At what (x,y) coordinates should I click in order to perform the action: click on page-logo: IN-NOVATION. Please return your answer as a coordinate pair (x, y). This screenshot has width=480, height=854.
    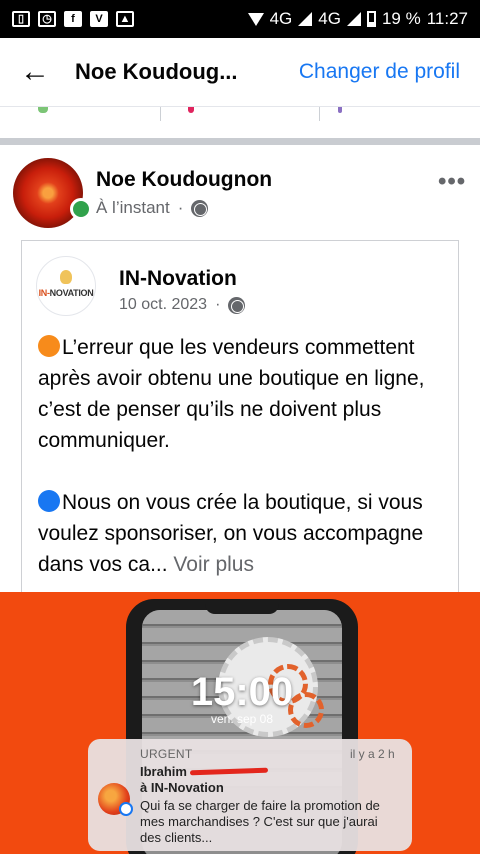
    Looking at the image, I should click on (66, 286).